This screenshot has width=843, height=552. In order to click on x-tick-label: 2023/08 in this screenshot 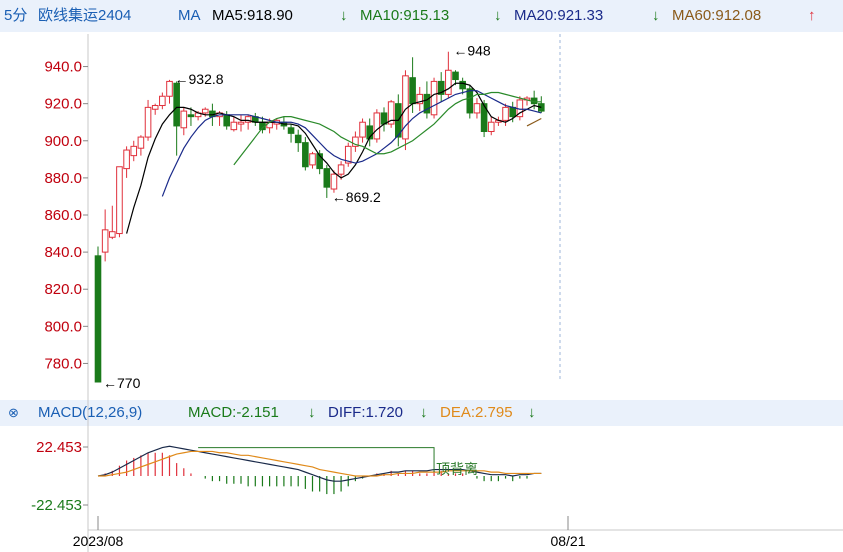, I will do `click(98, 541)`.